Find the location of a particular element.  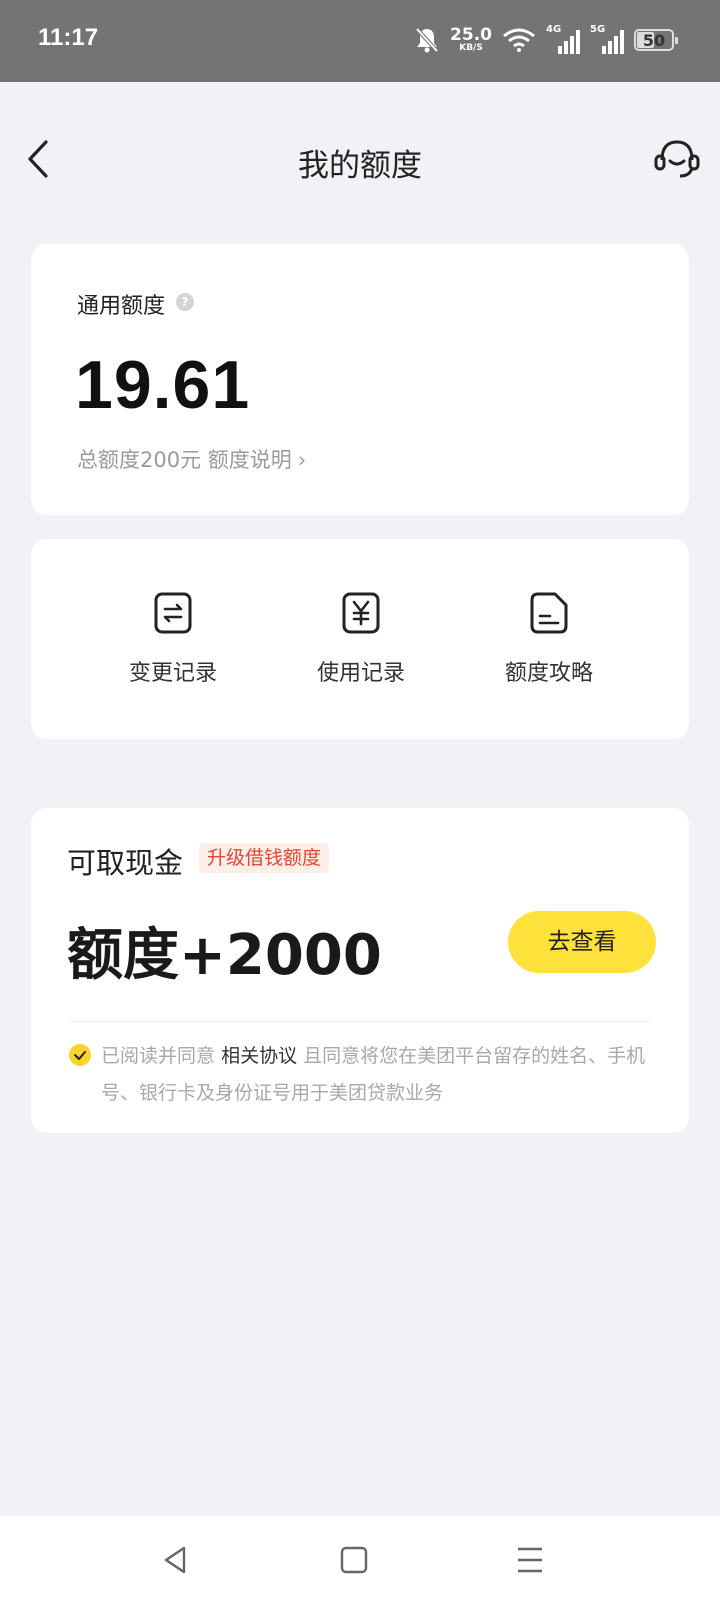

nav-home-button is located at coordinates (354, 1560).